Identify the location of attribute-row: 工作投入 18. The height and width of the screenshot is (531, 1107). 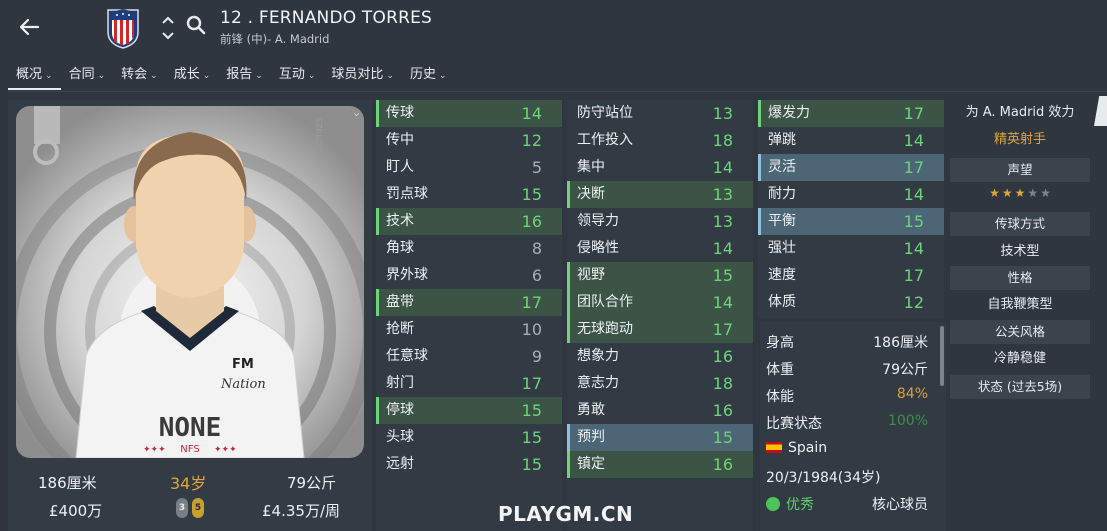
(660, 140).